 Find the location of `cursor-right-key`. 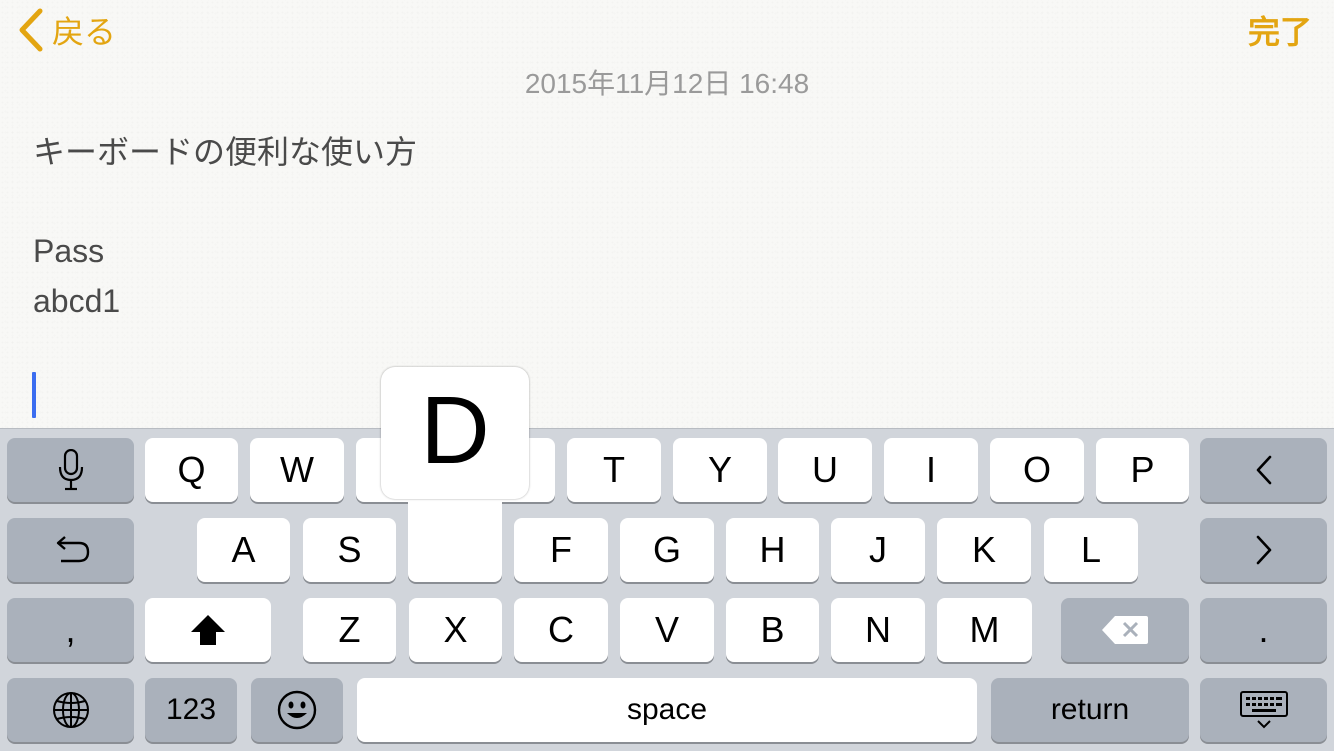

cursor-right-key is located at coordinates (1263, 550).